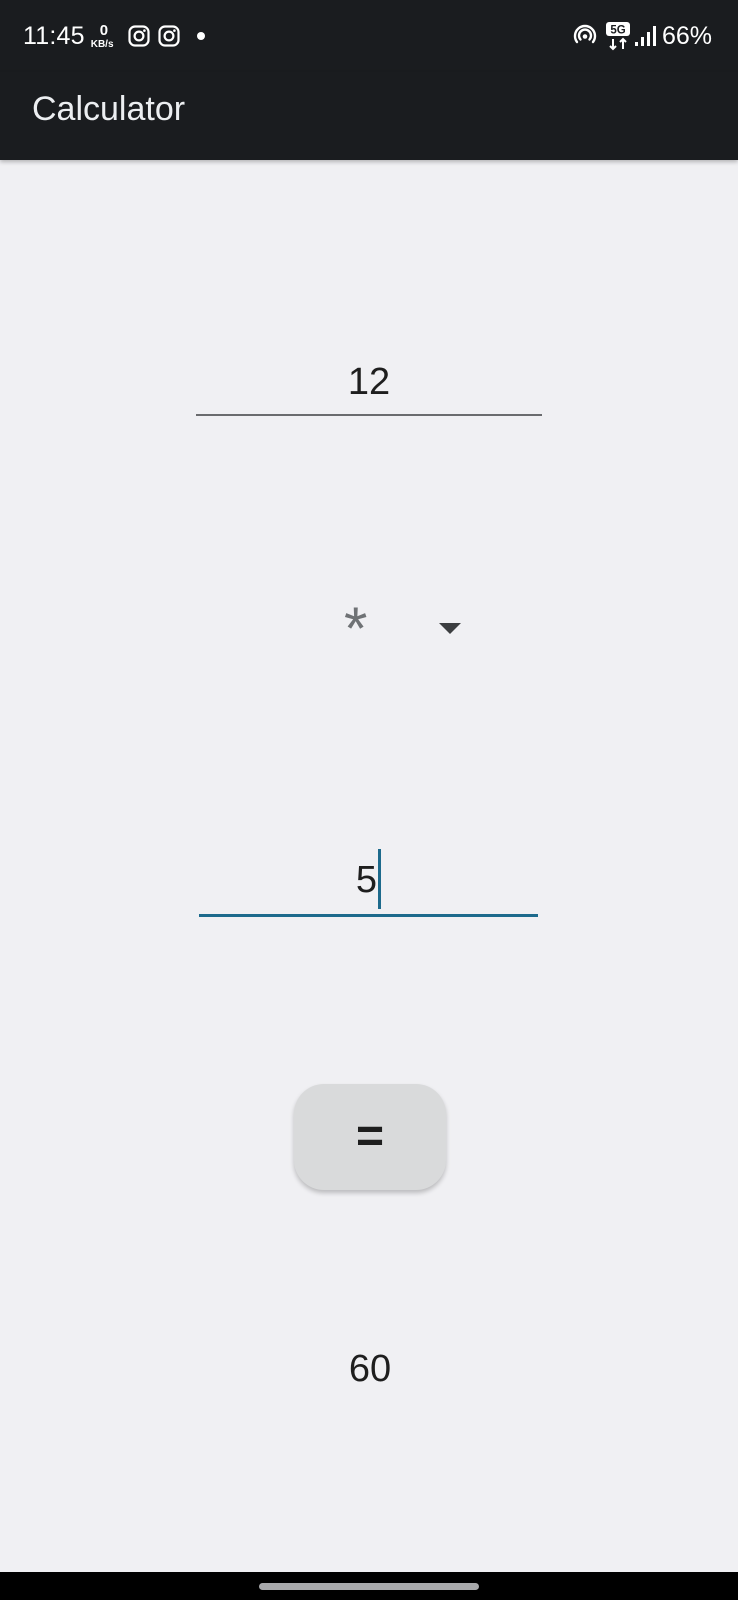 The height and width of the screenshot is (1600, 738). I want to click on 5g-data-icon: 5G, so click(617, 36).